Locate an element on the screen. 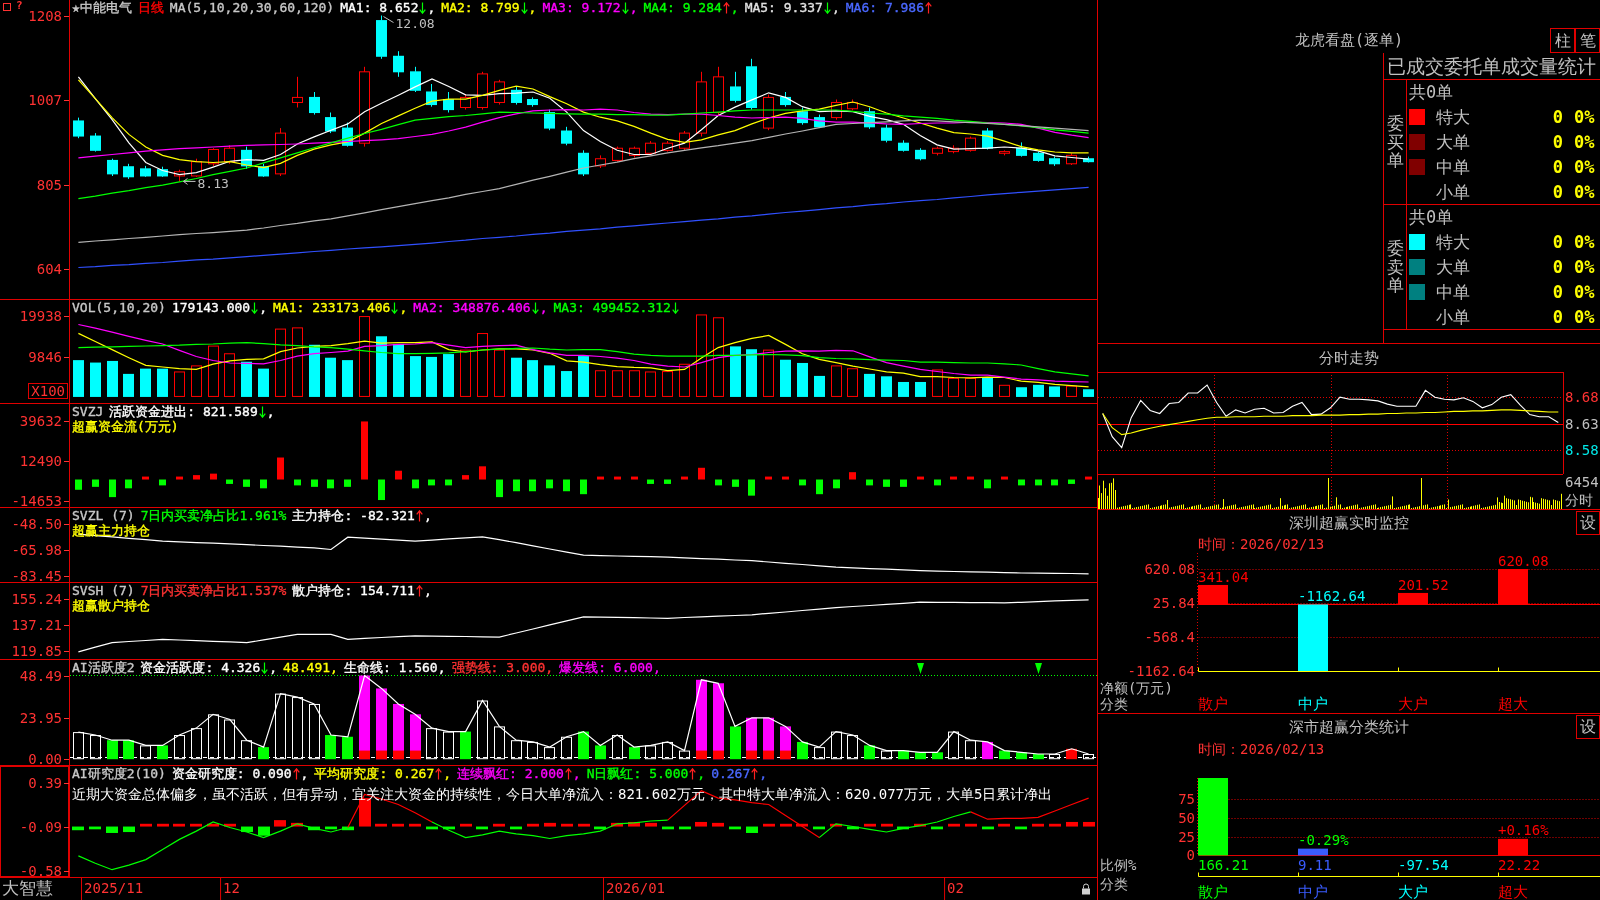 Image resolution: width=1600 pixels, height=900 pixels. indicator-text: MA1: 233173.406 is located at coordinates (332, 307).